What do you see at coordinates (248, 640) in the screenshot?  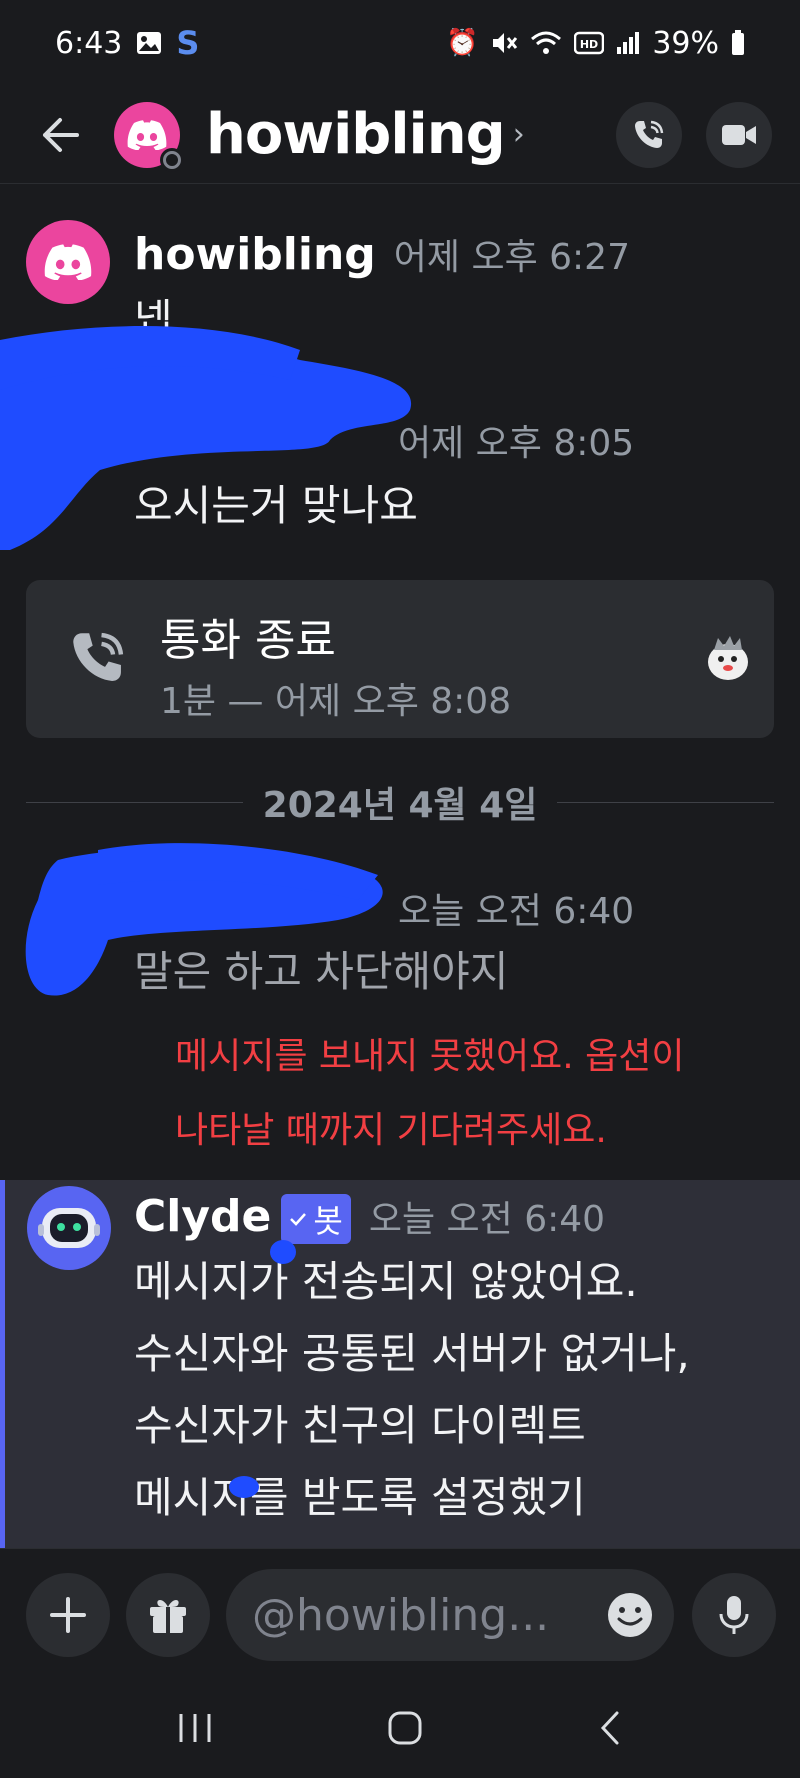 I see `call-title: 통화 종료` at bounding box center [248, 640].